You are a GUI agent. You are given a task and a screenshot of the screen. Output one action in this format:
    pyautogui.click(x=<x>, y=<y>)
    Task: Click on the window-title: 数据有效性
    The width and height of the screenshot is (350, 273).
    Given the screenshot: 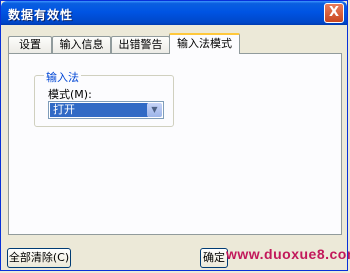 What is the action you would take?
    pyautogui.click(x=41, y=15)
    